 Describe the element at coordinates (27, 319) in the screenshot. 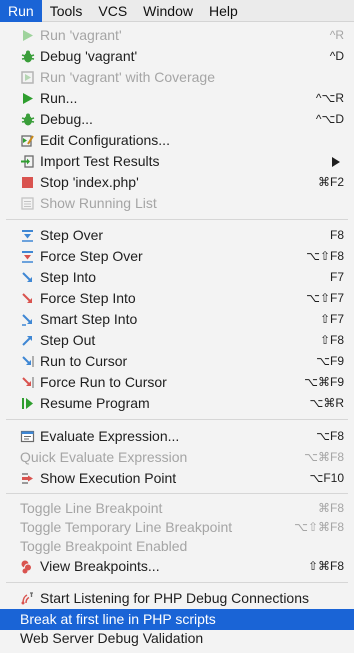

I see `smart-step-into-icon` at that location.